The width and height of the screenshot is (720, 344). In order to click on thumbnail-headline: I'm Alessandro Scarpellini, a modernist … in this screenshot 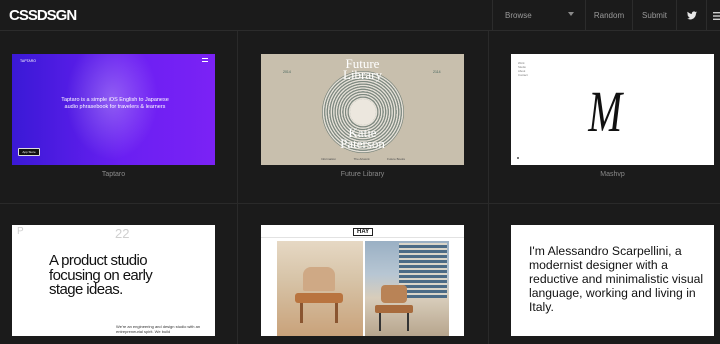, I will do `click(616, 279)`.